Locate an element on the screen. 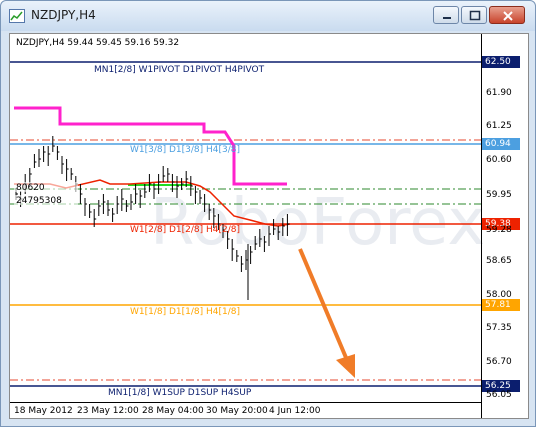 The width and height of the screenshot is (536, 427). maximize-icon is located at coordinates (475, 15).